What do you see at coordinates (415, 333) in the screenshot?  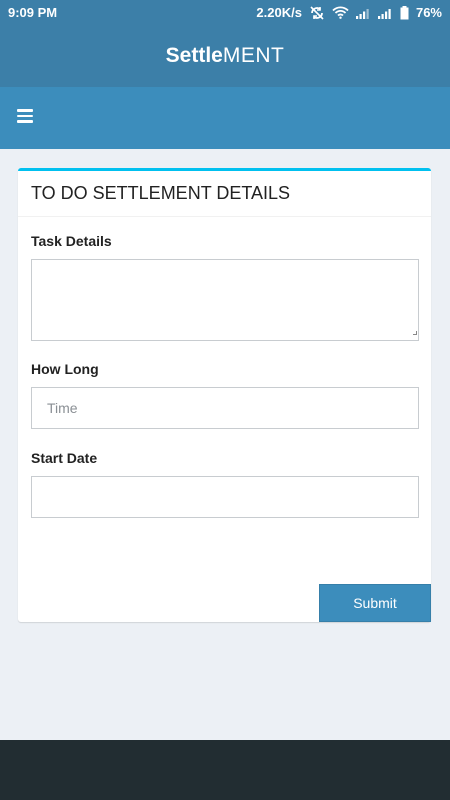 I see `resize-grip-icon` at bounding box center [415, 333].